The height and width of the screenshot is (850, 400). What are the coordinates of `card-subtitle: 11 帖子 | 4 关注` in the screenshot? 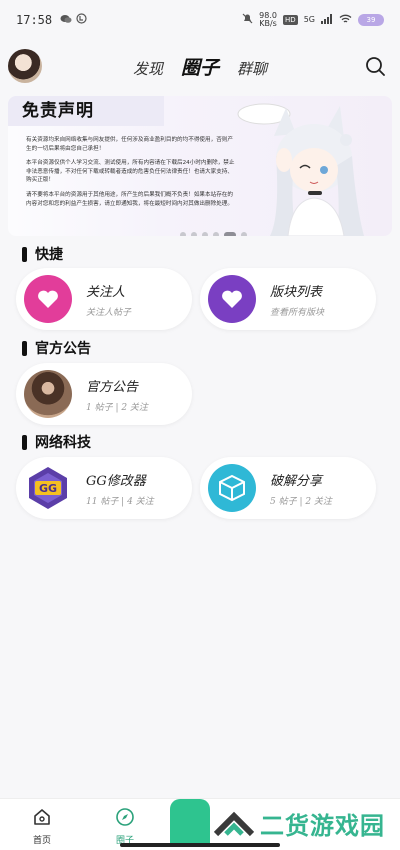 It's located at (120, 501).